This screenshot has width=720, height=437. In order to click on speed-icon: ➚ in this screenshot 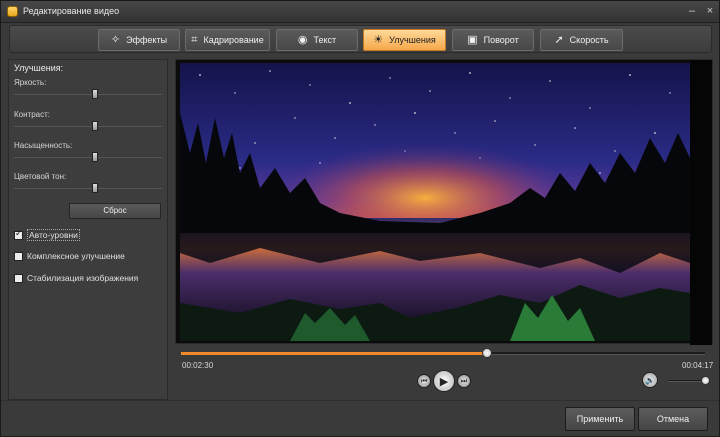, I will do `click(559, 39)`.